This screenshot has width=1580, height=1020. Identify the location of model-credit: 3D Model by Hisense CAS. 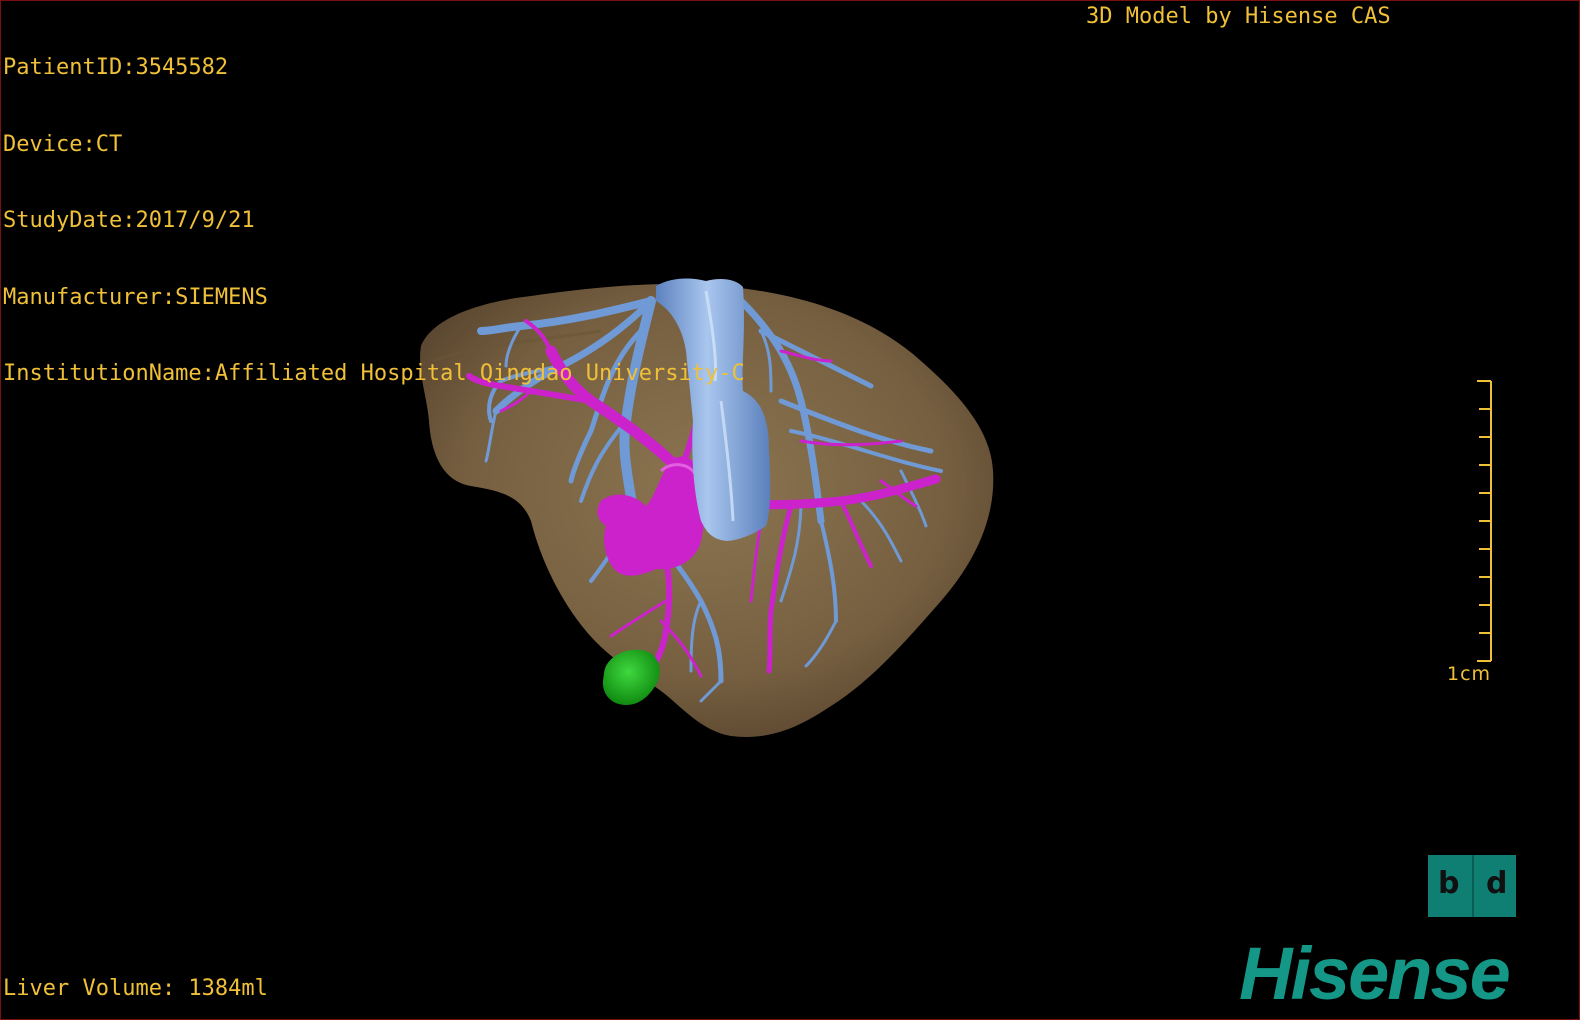
(1238, 16).